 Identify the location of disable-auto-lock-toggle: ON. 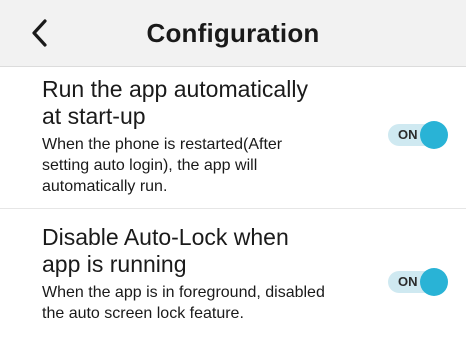
(418, 282).